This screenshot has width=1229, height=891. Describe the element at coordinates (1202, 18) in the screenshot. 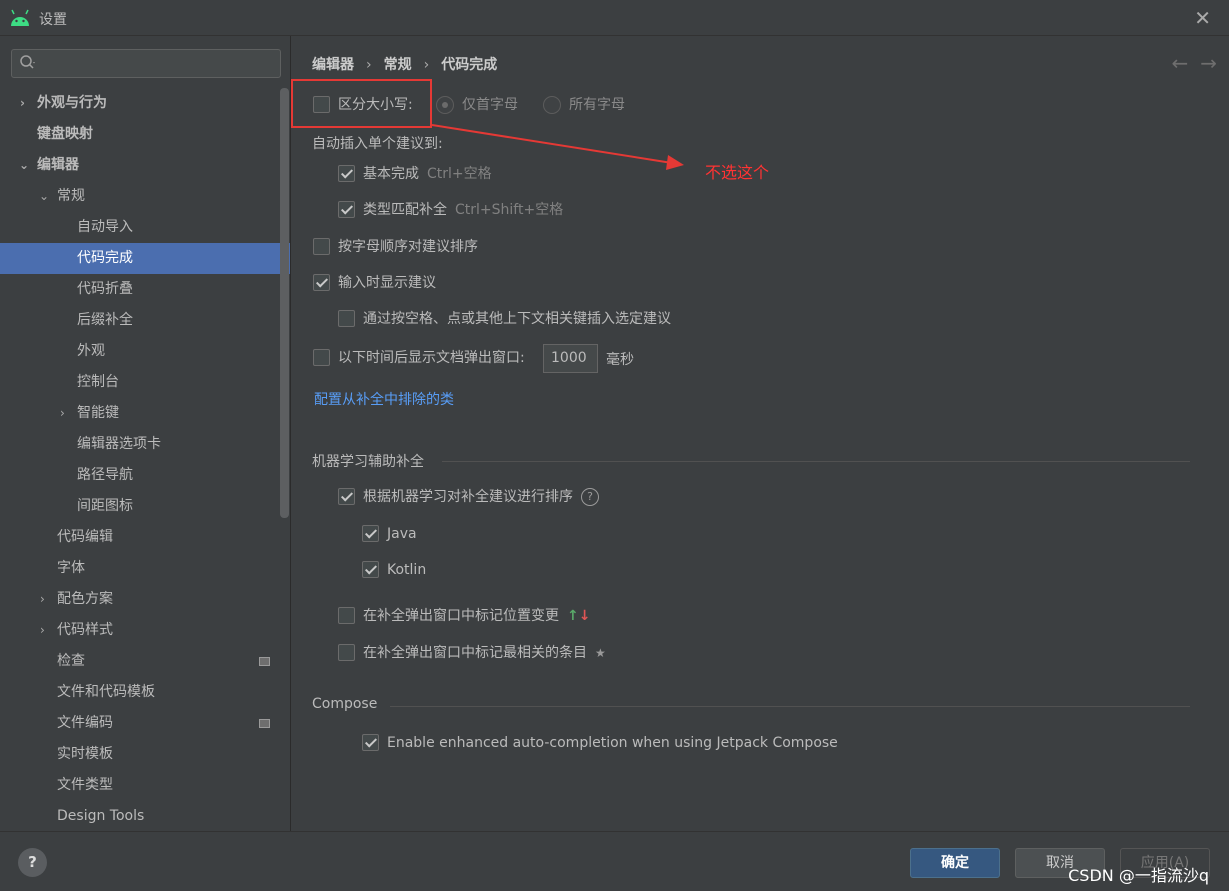

I see `close-icon: ✕` at that location.